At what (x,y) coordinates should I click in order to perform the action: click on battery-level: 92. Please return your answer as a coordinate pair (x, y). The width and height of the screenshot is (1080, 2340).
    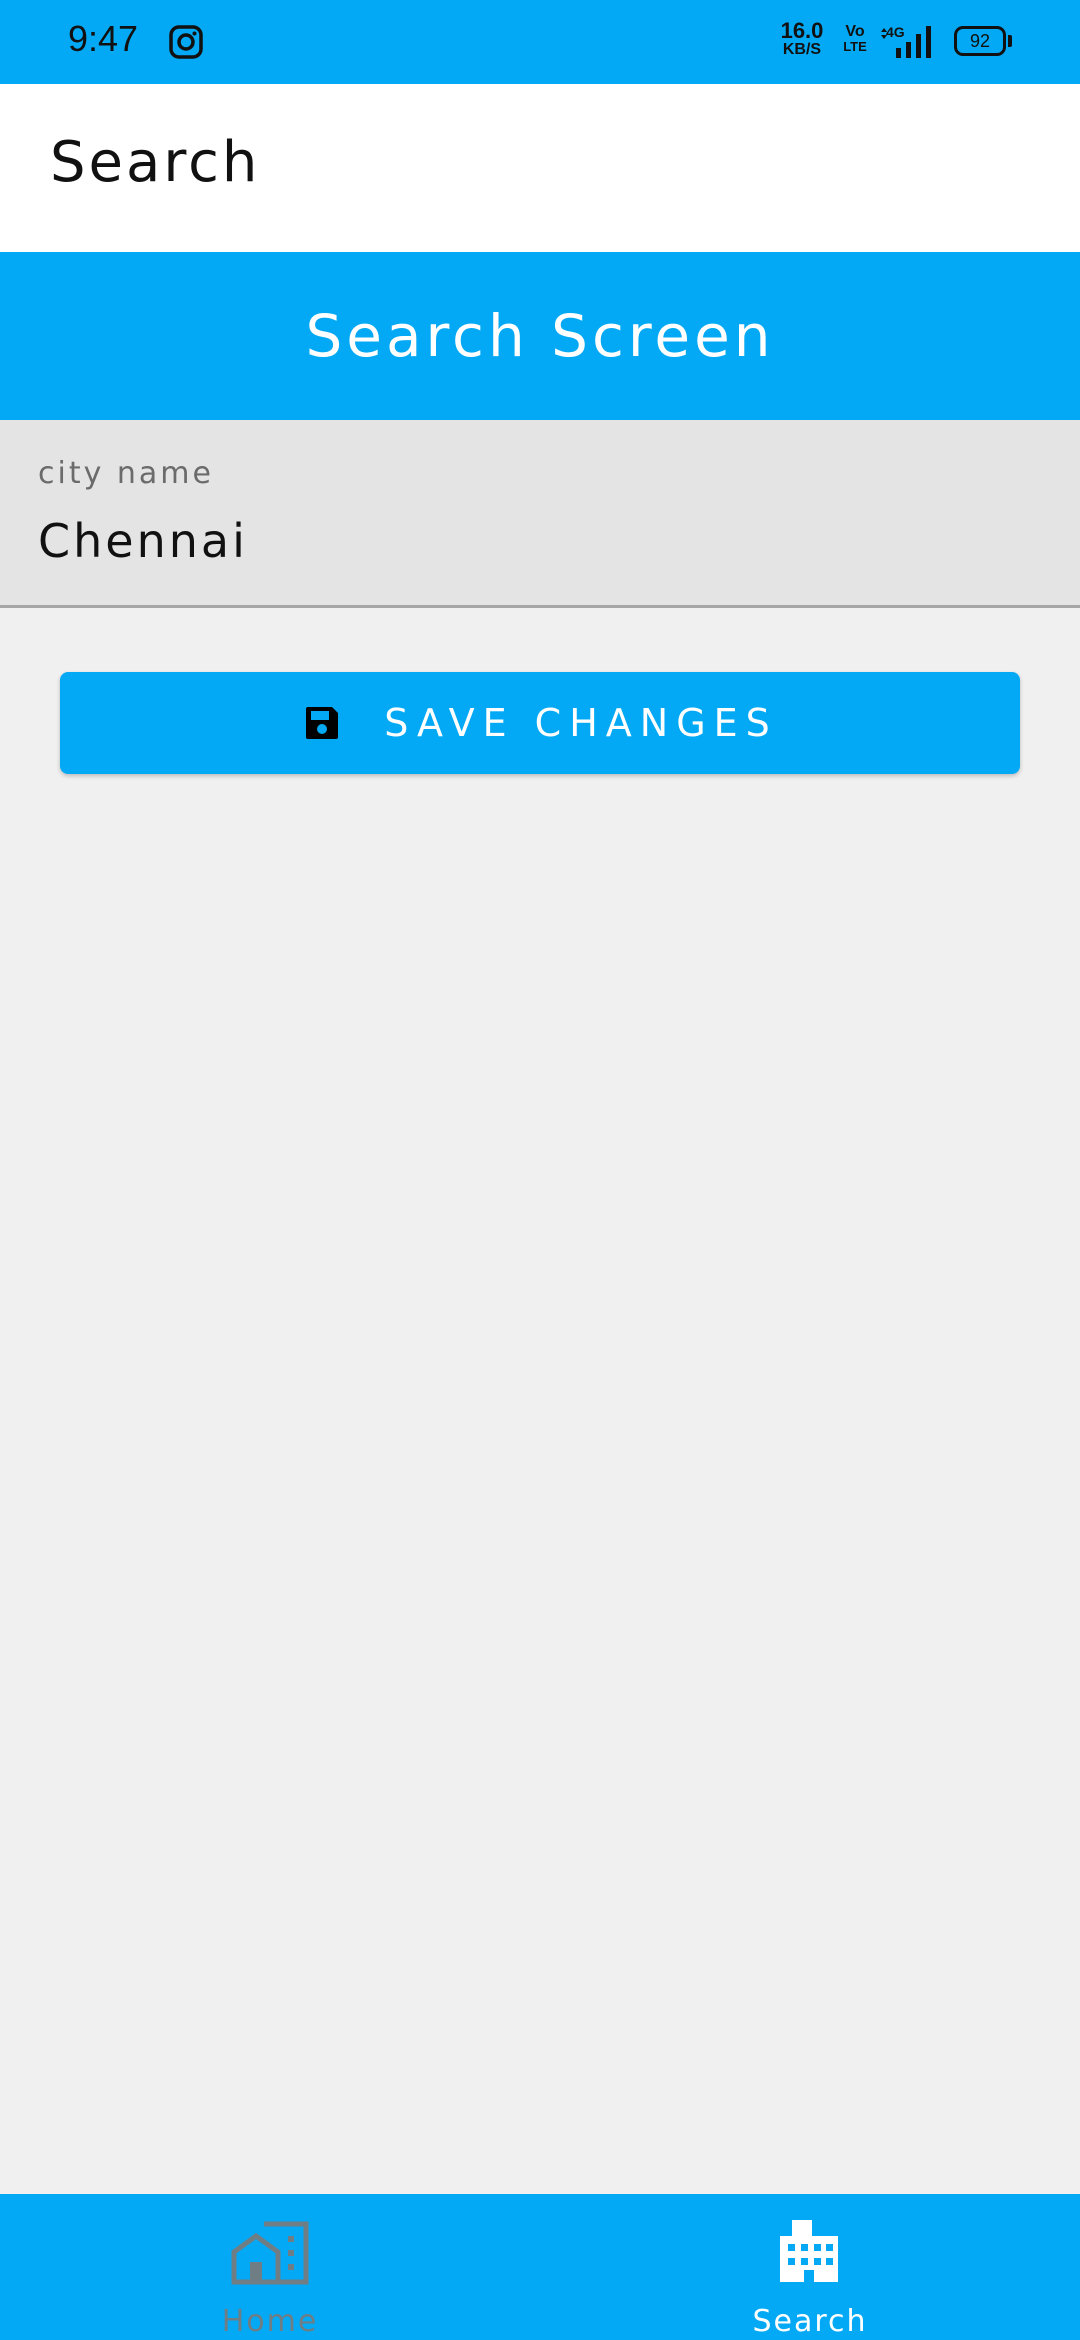
    Looking at the image, I should click on (980, 41).